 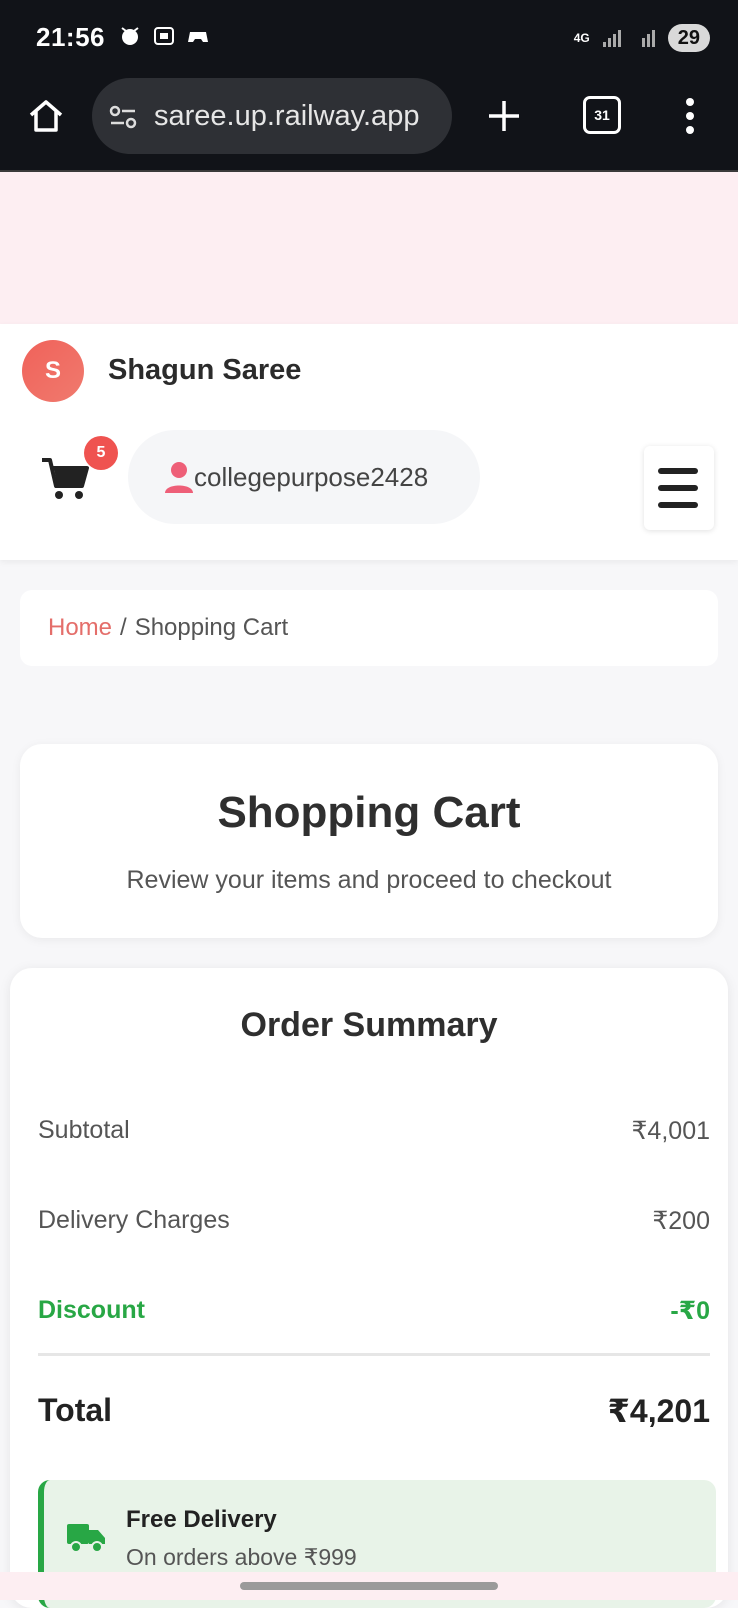 What do you see at coordinates (690, 116) in the screenshot?
I see `more-options-icon` at bounding box center [690, 116].